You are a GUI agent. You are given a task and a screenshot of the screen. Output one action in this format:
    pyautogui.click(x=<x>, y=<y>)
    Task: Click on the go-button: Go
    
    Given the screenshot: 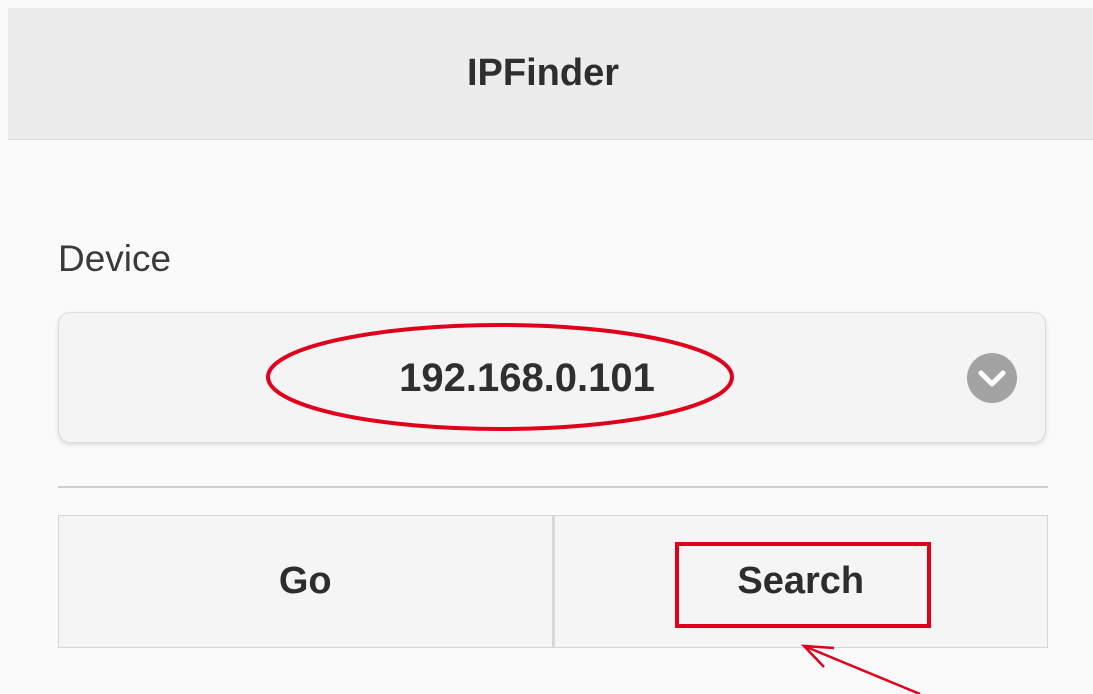 What is the action you would take?
    pyautogui.click(x=305, y=581)
    